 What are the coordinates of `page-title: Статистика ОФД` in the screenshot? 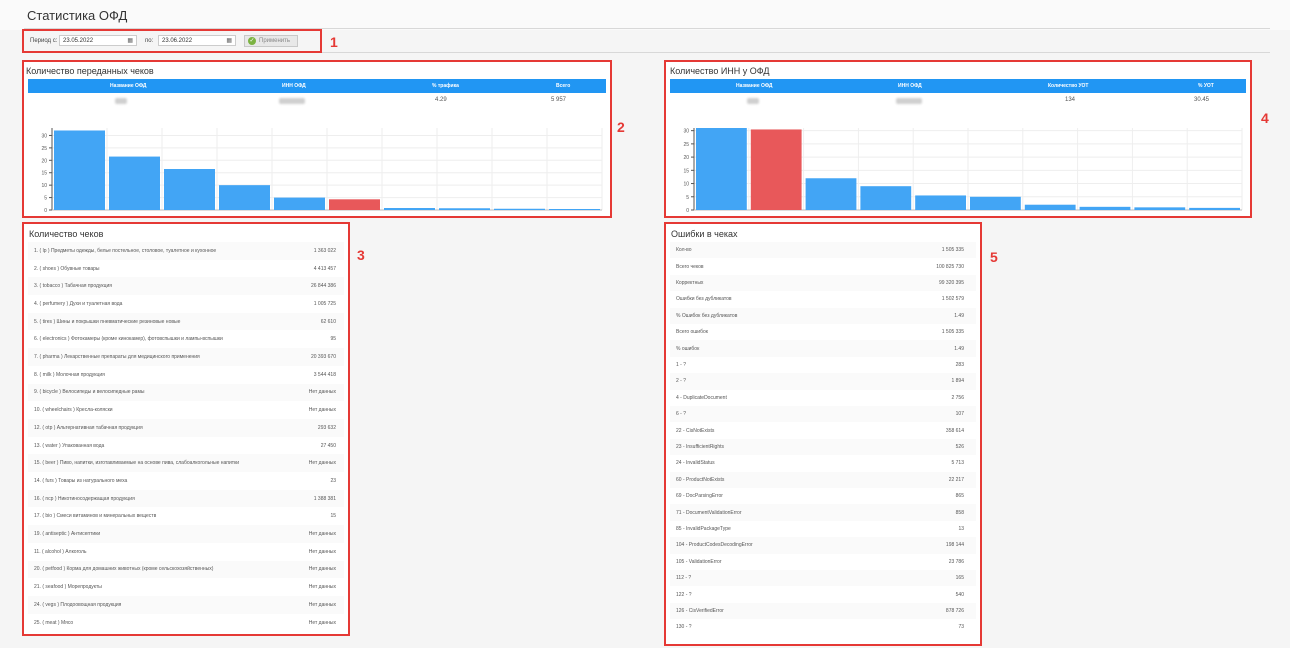 It's located at (77, 15).